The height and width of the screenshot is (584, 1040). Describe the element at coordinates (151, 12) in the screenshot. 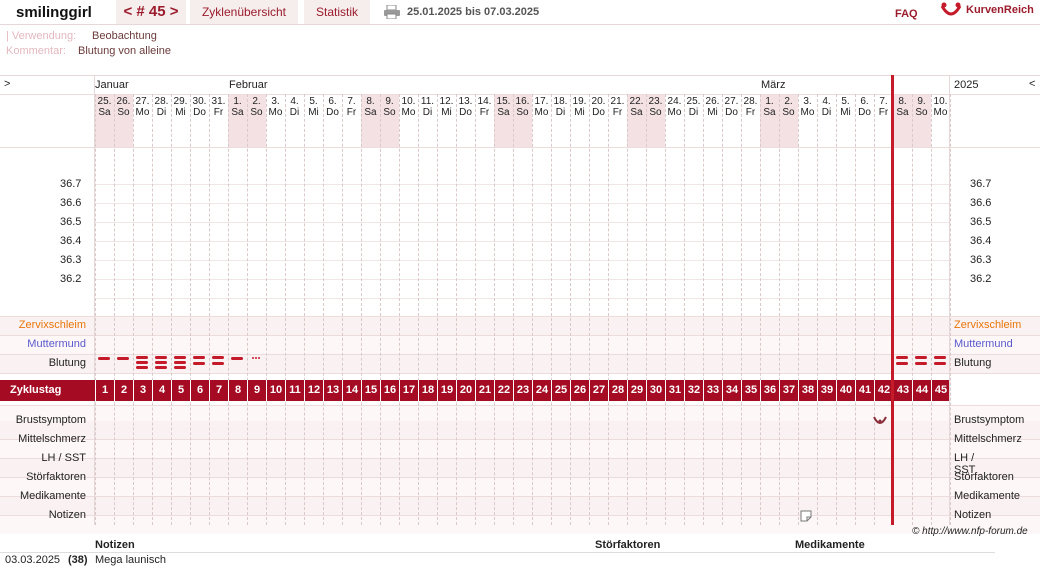

I see `cycle-nav: < # 45 >` at that location.